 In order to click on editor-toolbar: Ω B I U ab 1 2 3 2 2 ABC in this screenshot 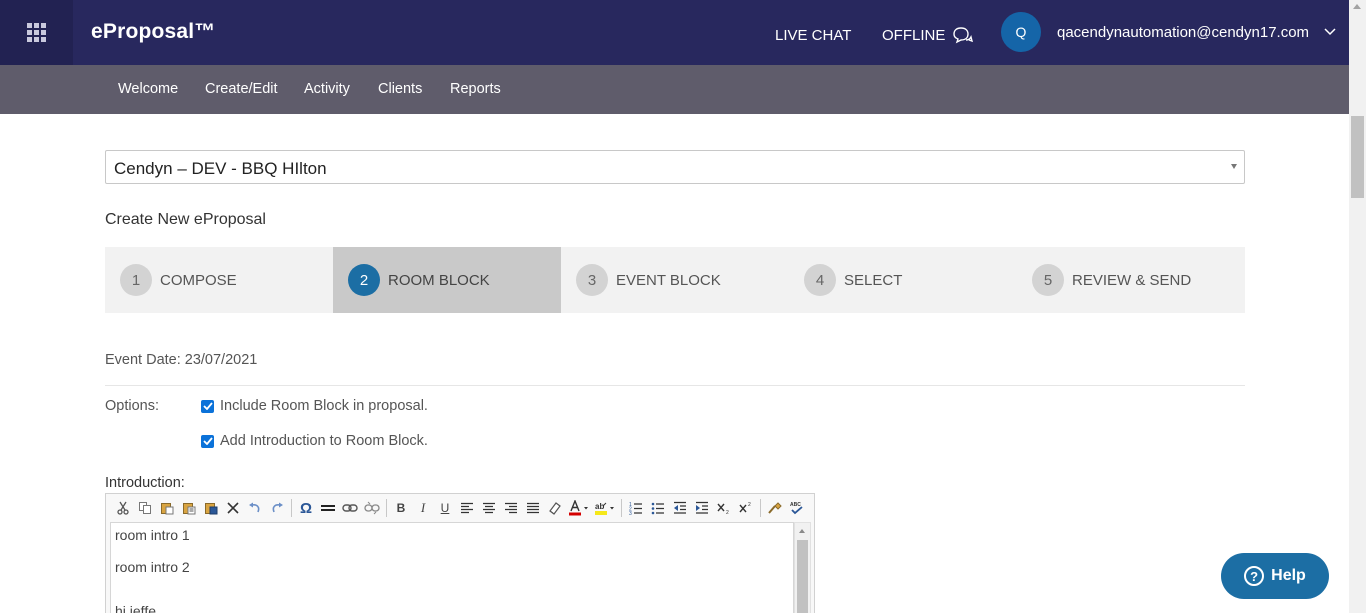, I will do `click(460, 508)`.